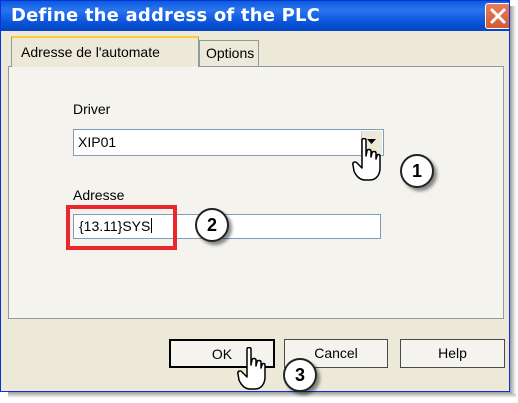 This screenshot has width=518, height=403. Describe the element at coordinates (262, 395) in the screenshot. I see `window-shadow-bottom` at that location.